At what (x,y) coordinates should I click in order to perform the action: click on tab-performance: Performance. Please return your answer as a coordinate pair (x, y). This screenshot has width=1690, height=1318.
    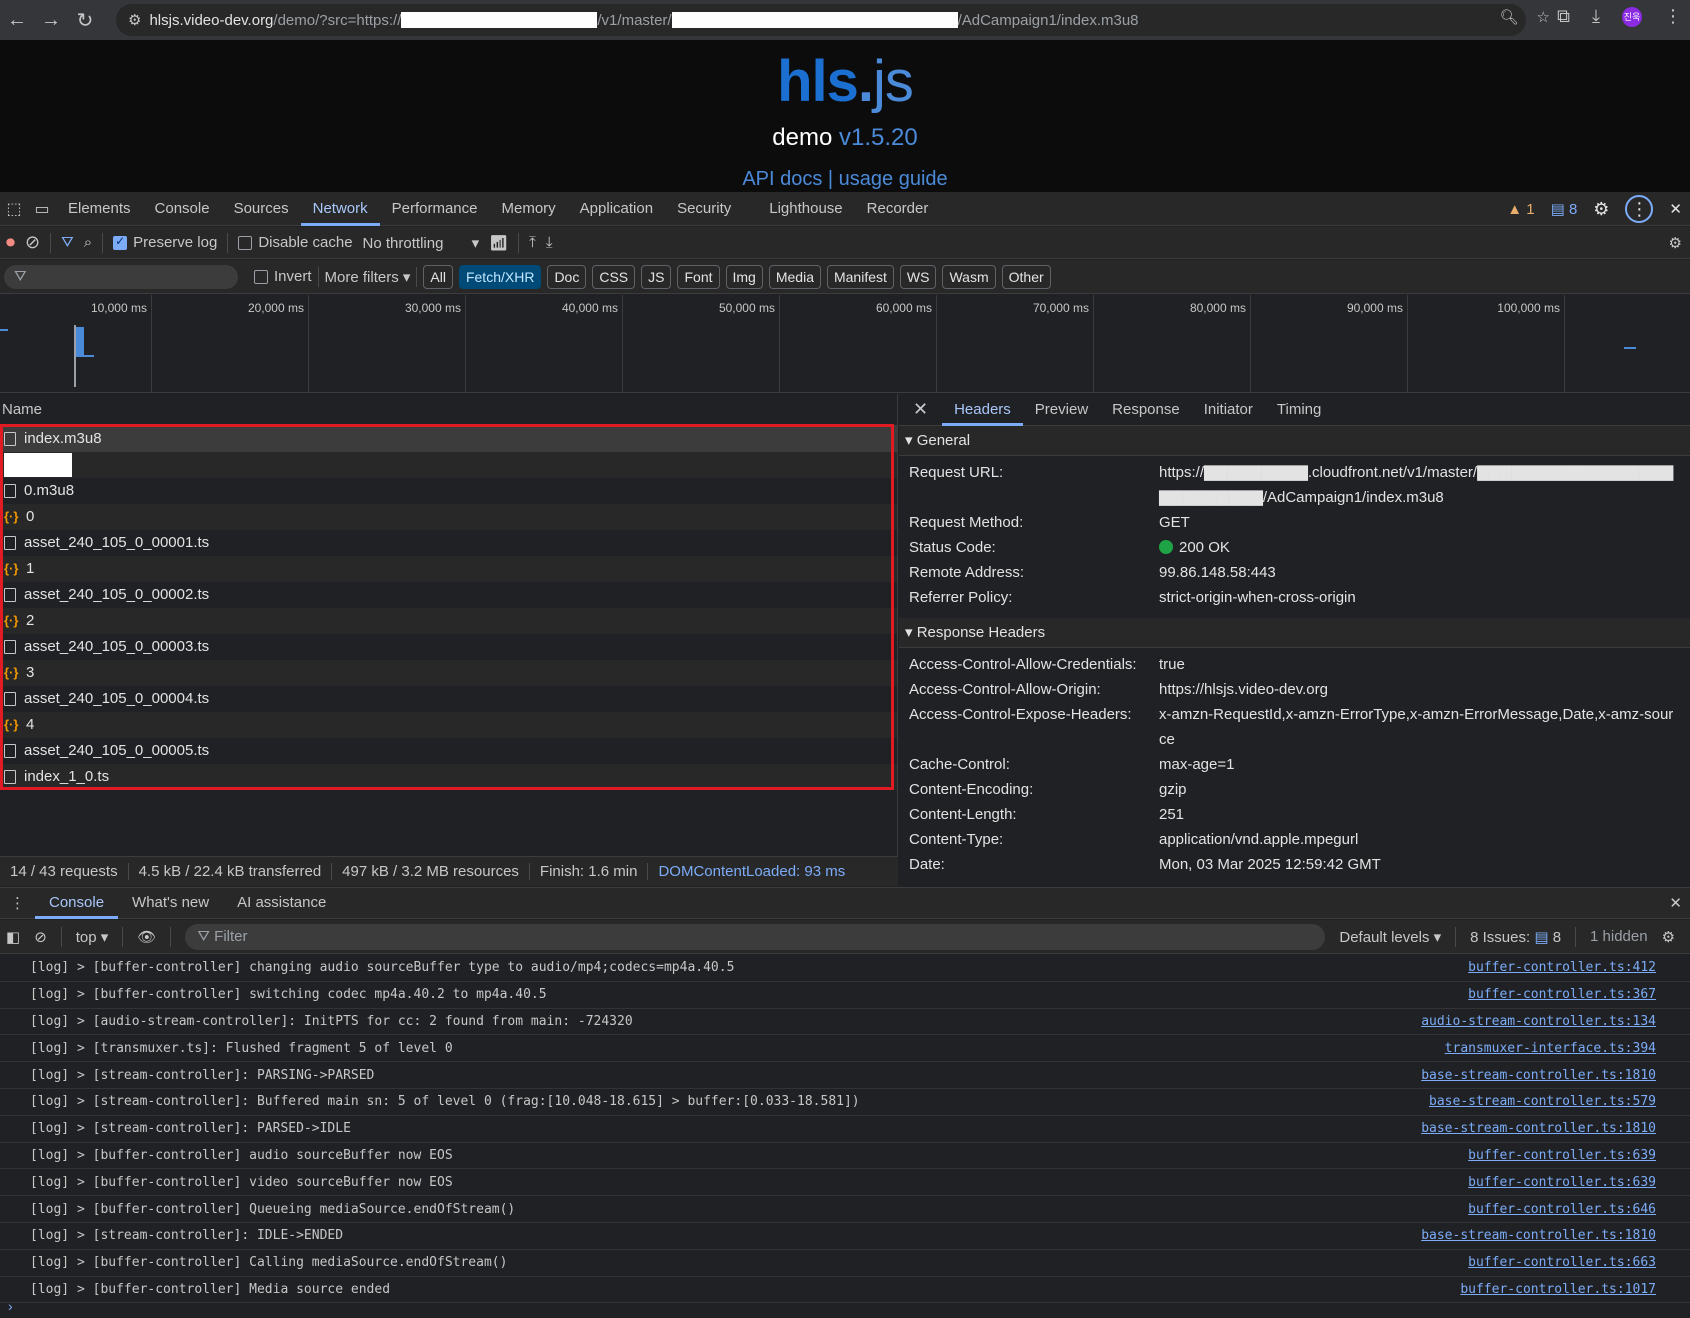
    Looking at the image, I should click on (435, 209).